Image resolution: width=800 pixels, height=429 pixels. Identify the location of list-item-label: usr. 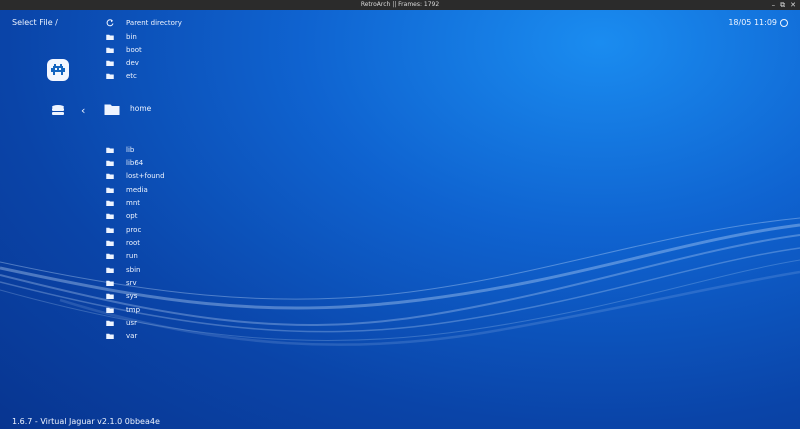
(131, 323).